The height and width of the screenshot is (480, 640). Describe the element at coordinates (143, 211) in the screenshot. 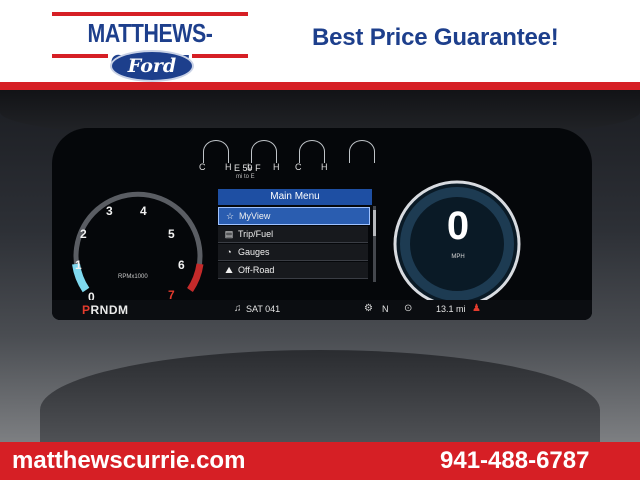

I see `tach-tick: 4` at that location.